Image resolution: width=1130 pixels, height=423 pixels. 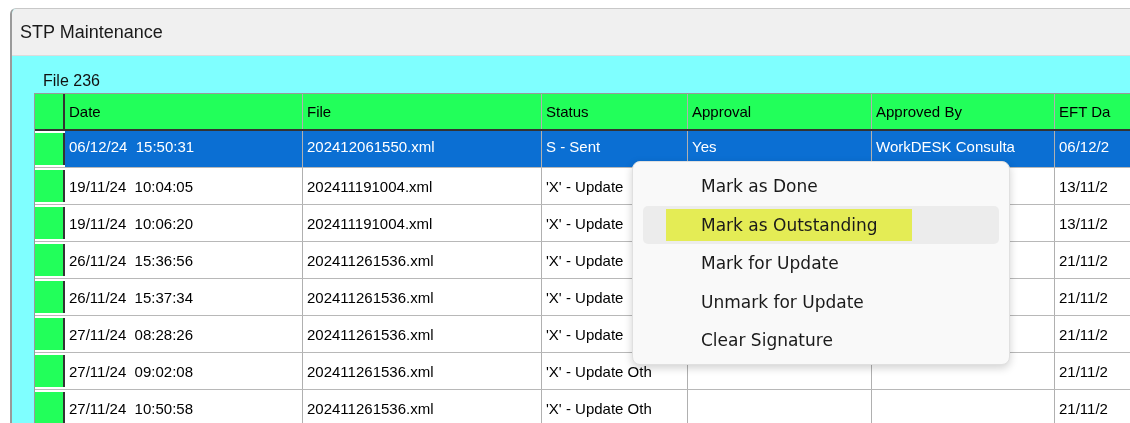 What do you see at coordinates (945, 146) in the screenshot?
I see `table-cell: WorkDESK Consulta` at bounding box center [945, 146].